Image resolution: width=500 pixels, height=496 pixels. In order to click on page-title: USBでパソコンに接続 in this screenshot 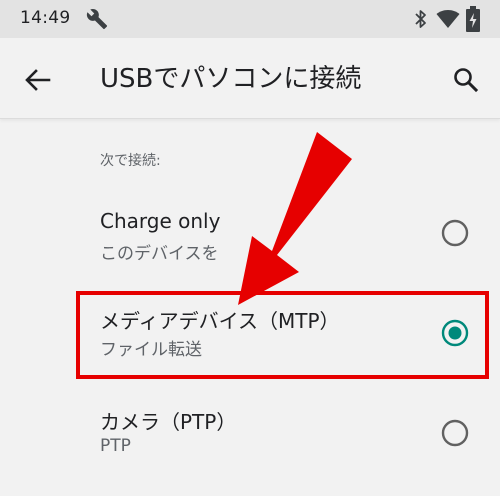, I will do `click(231, 79)`.